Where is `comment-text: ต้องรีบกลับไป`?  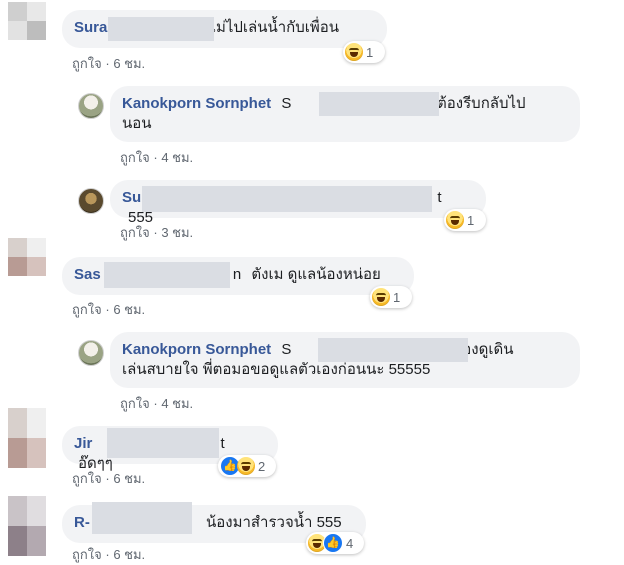 comment-text: ต้องรีบกลับไป is located at coordinates (481, 103).